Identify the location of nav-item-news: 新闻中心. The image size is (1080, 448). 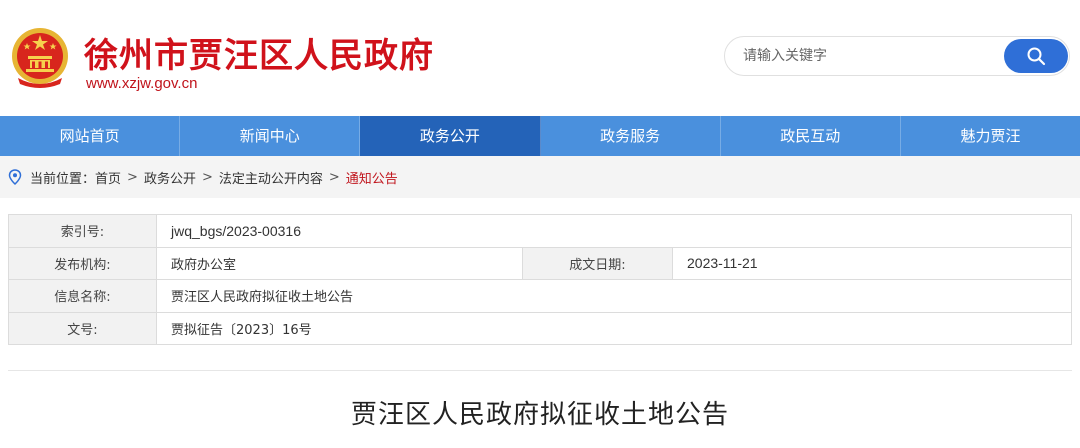
(270, 136).